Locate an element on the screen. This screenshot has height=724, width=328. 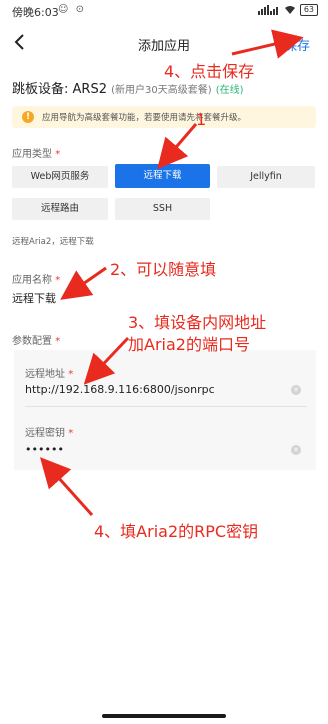
annotation-3: 3、填设备内网地址 加Aria2的端口号 is located at coordinates (197, 334).